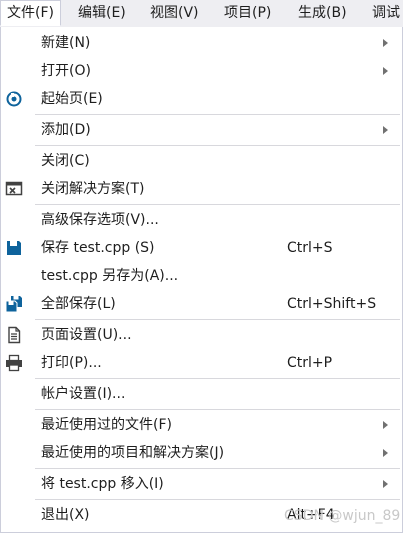  Describe the element at coordinates (201, 71) in the screenshot. I see `menu-item-open: 打开(O)` at that location.